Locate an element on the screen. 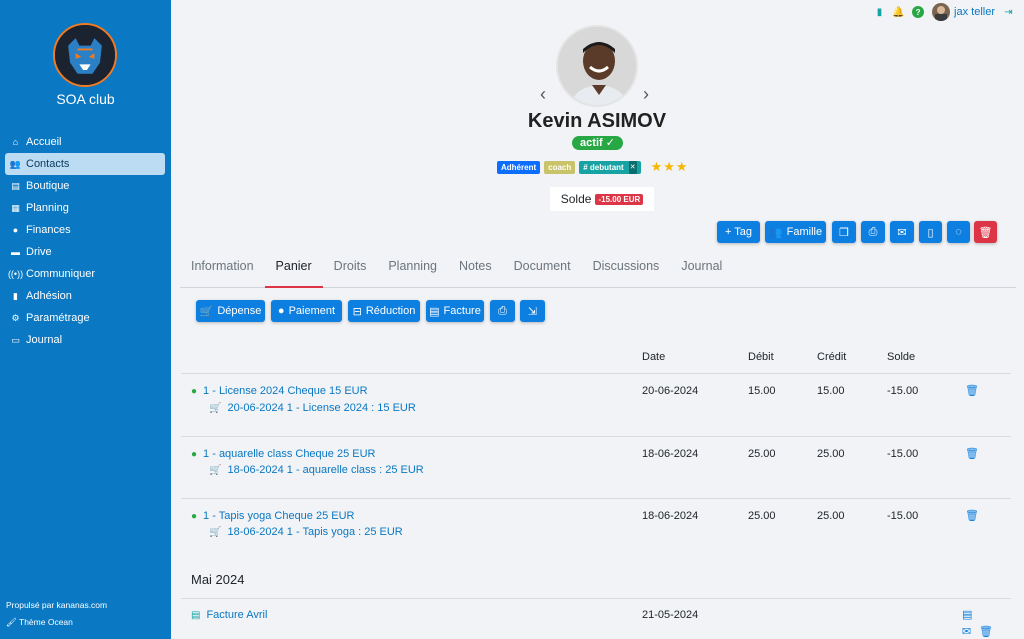 Image resolution: width=1024 pixels, height=639 pixels. table-row-detail: 🛒 18-06-2024 1 - Tapis yoga : 25 EUR is located at coordinates (306, 532).